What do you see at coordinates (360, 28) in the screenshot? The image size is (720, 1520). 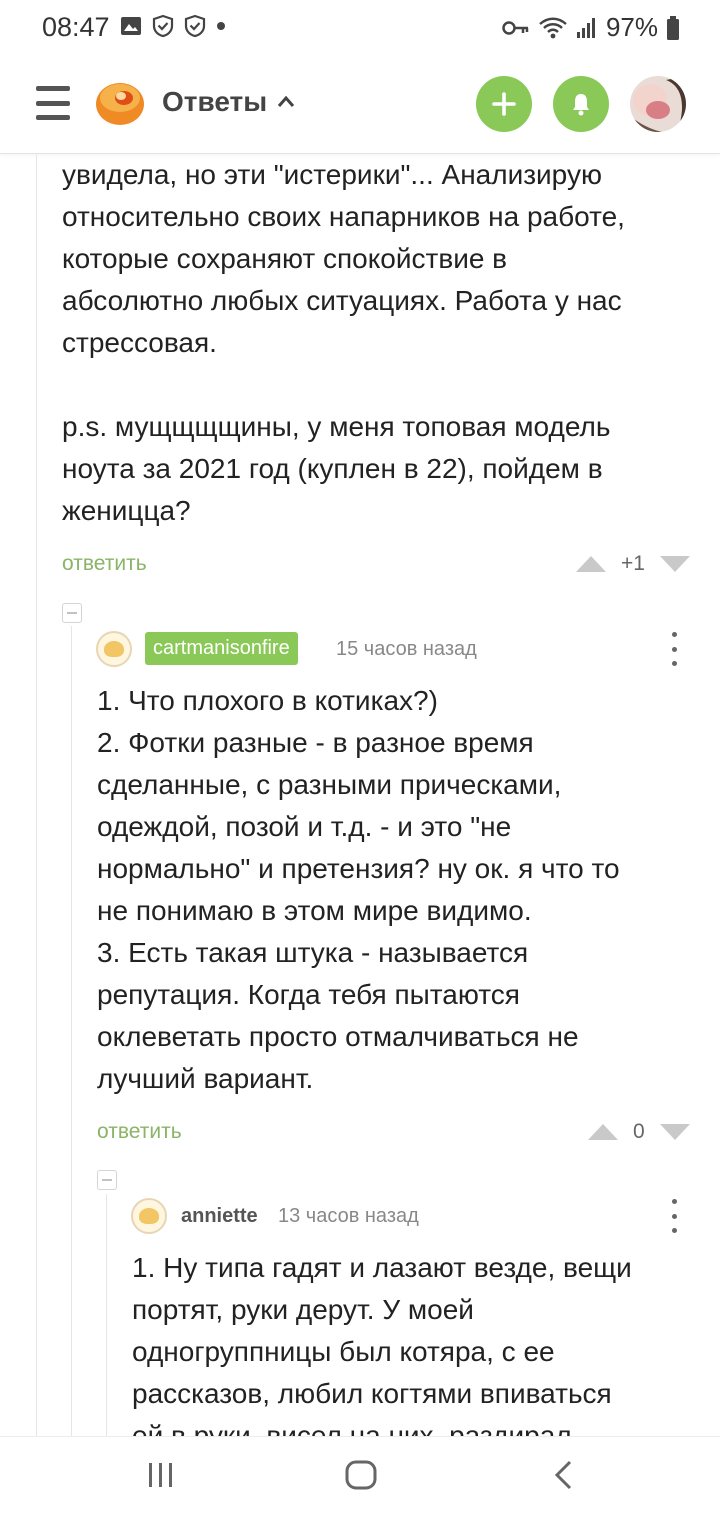 I see `status-bar: 08:47 97%` at bounding box center [360, 28].